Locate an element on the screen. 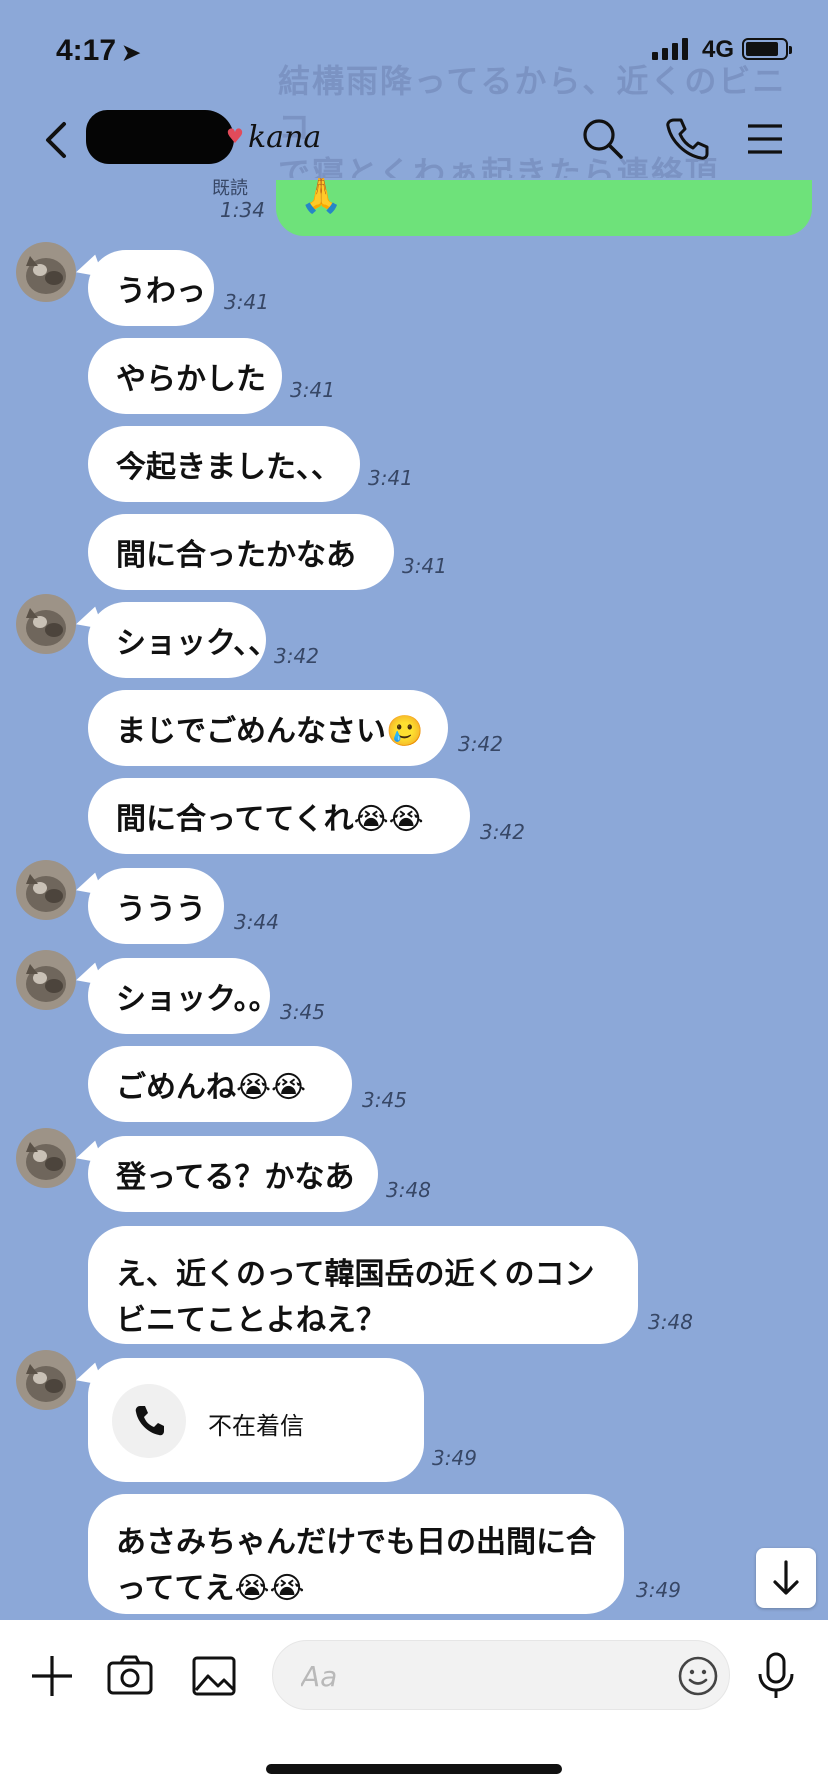 The image size is (828, 1792). signal-icon is located at coordinates (670, 49).